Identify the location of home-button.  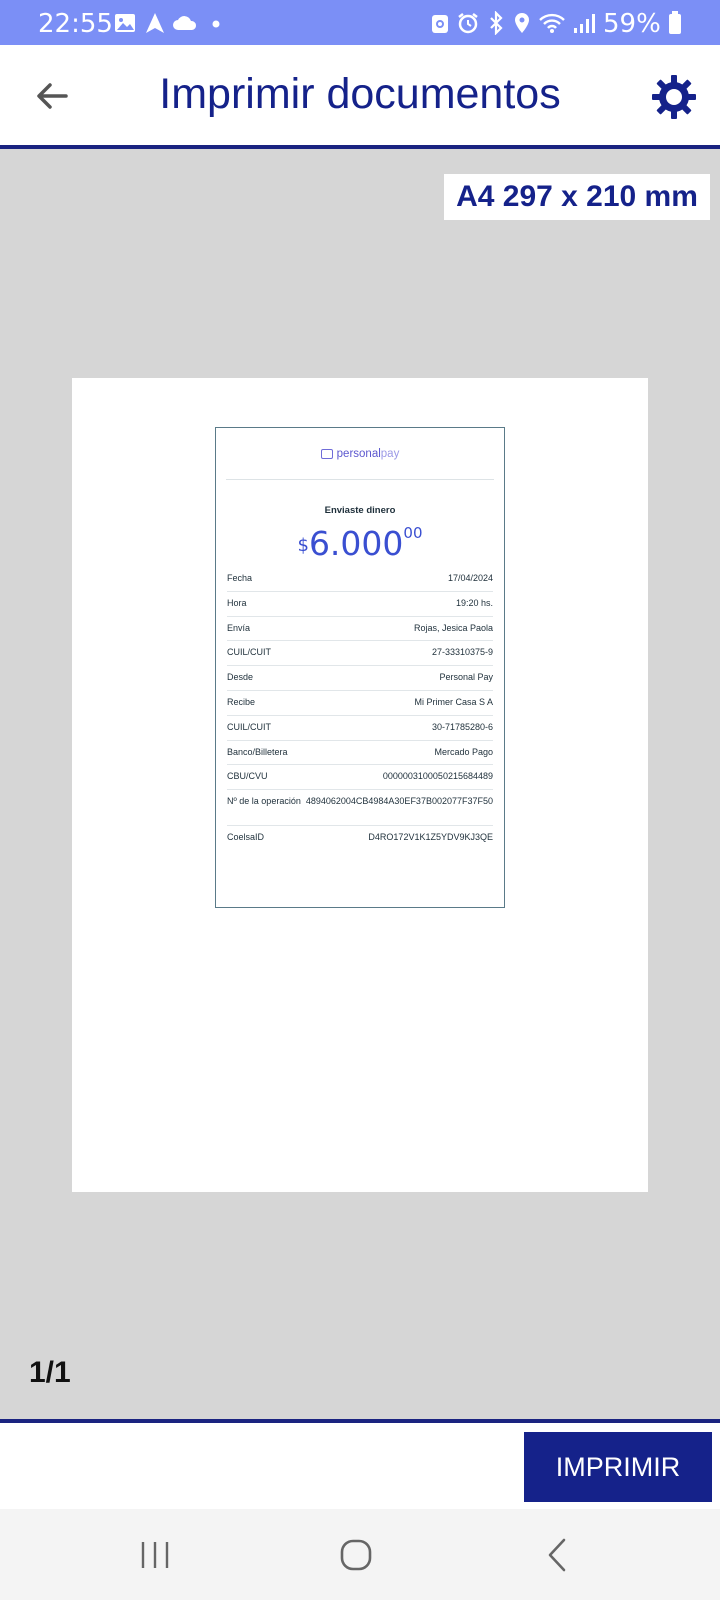
(356, 1555).